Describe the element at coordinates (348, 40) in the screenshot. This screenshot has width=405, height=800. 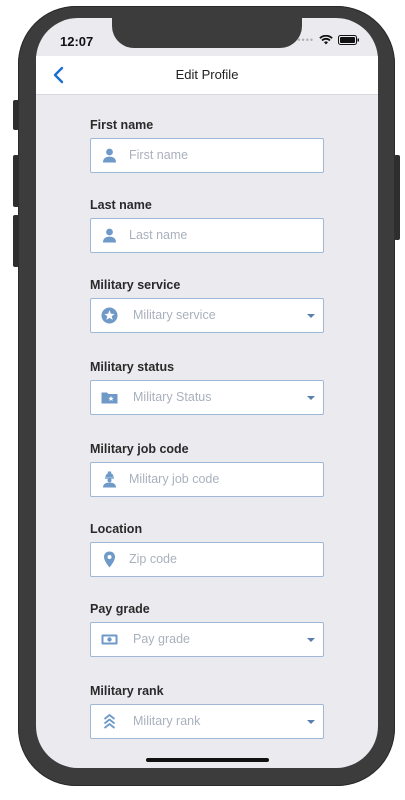
I see `battery-icon` at that location.